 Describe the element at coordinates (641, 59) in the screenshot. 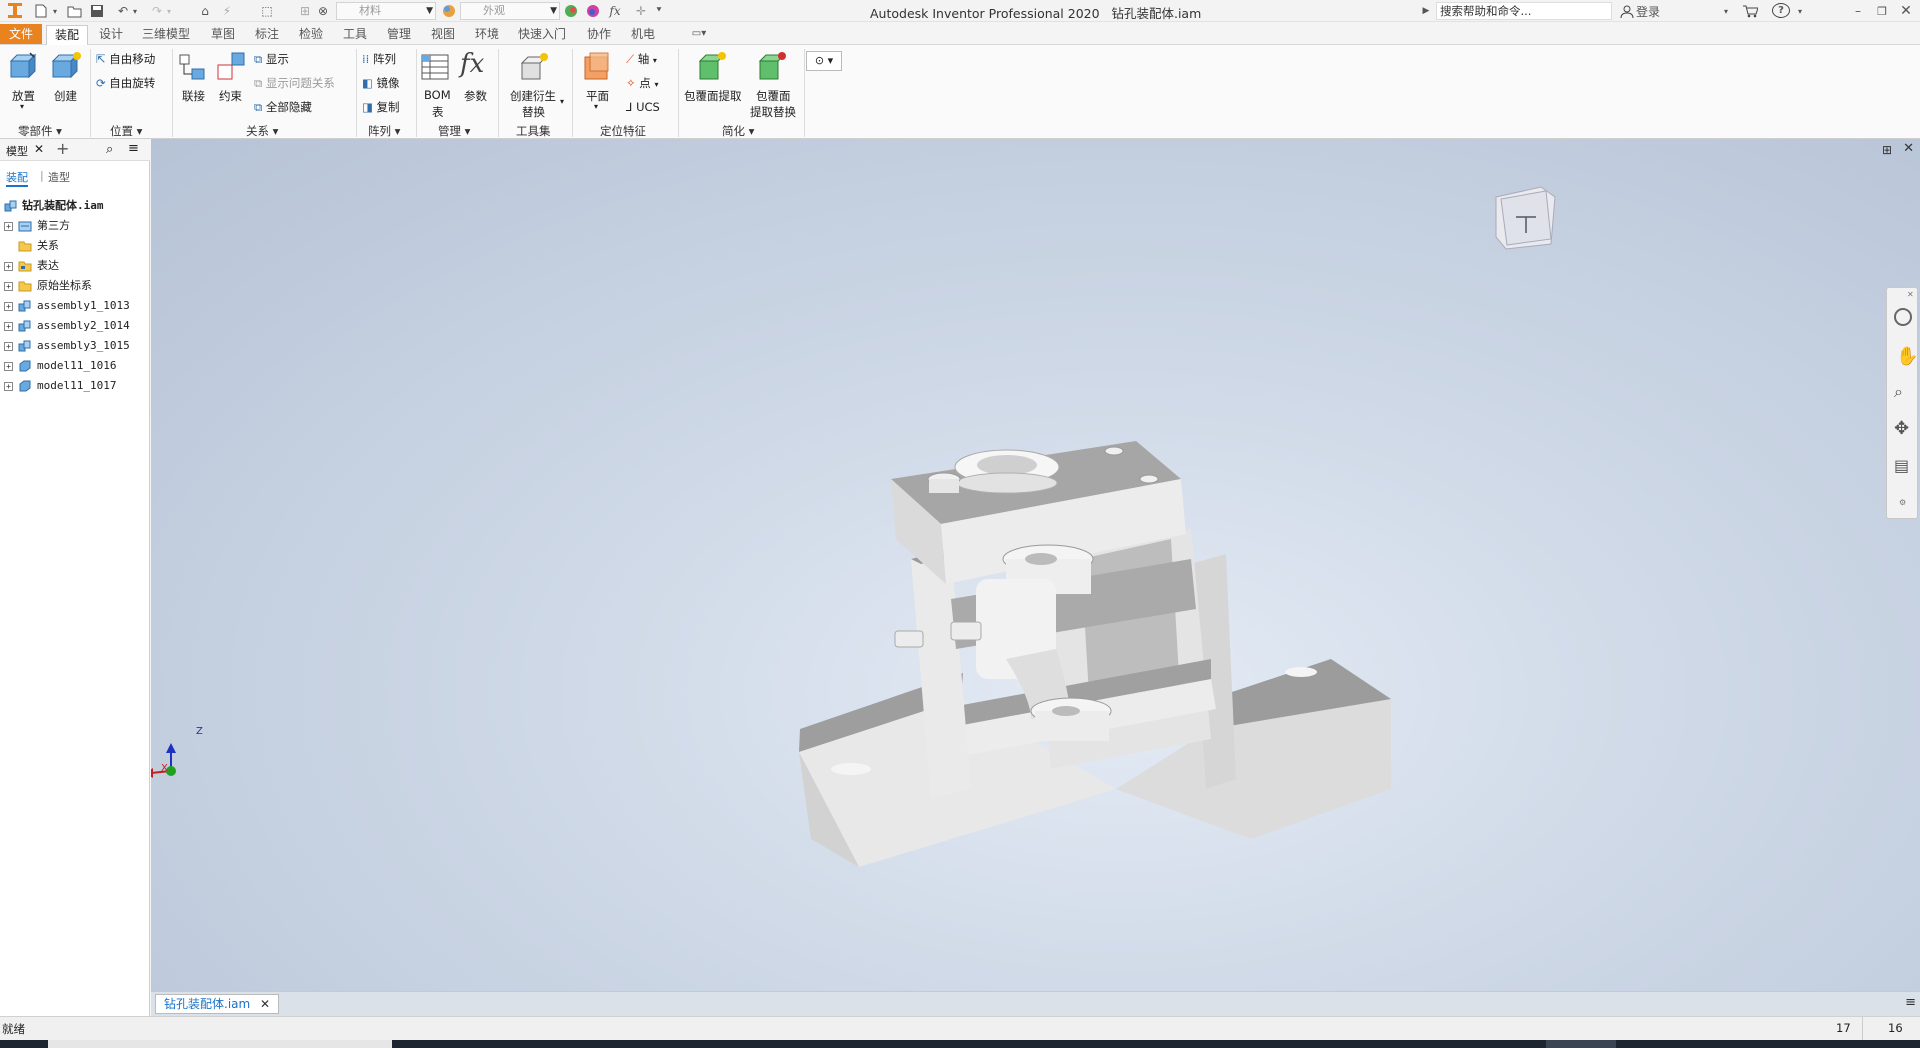

I see `axis-button: ⟋ 轴 ▾` at that location.